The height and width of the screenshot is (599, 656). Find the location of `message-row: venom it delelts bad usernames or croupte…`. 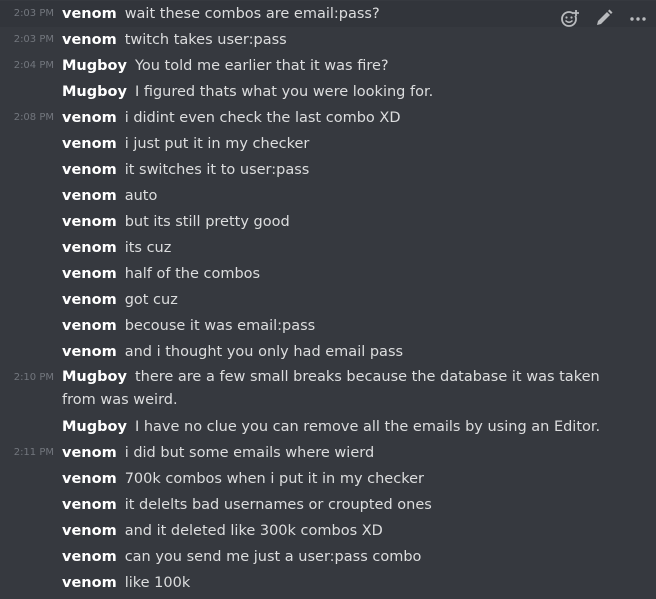

message-row: venom it delelts bad usernames or croupte… is located at coordinates (328, 505).